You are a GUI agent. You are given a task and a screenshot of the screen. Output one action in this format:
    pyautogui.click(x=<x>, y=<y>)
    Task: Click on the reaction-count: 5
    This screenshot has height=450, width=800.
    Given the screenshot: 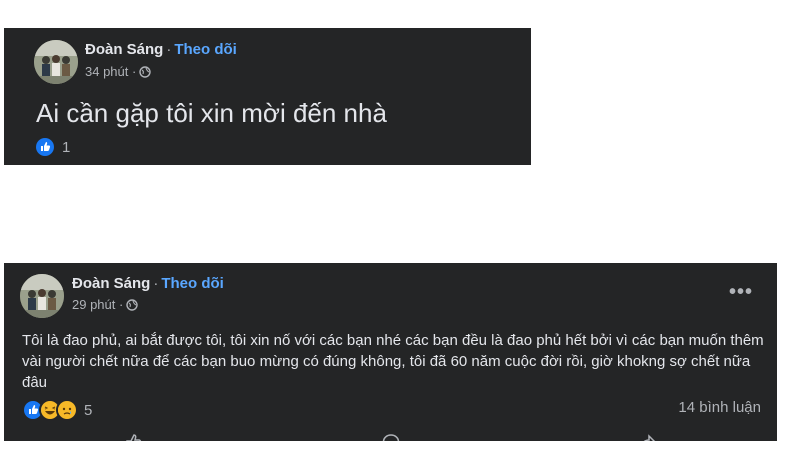 What is the action you would take?
    pyautogui.click(x=88, y=410)
    